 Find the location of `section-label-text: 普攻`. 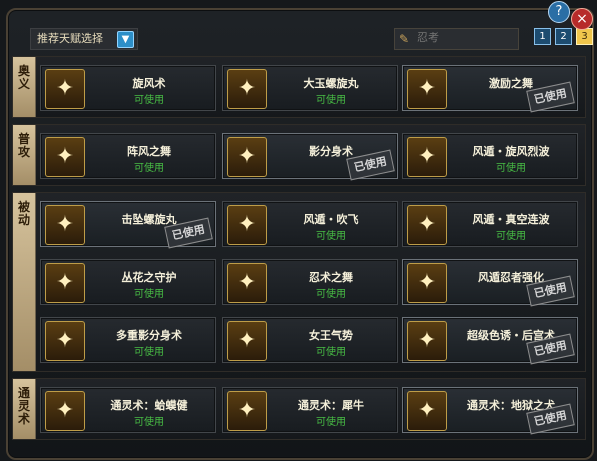

section-label-text: 普攻 is located at coordinates (23, 145).